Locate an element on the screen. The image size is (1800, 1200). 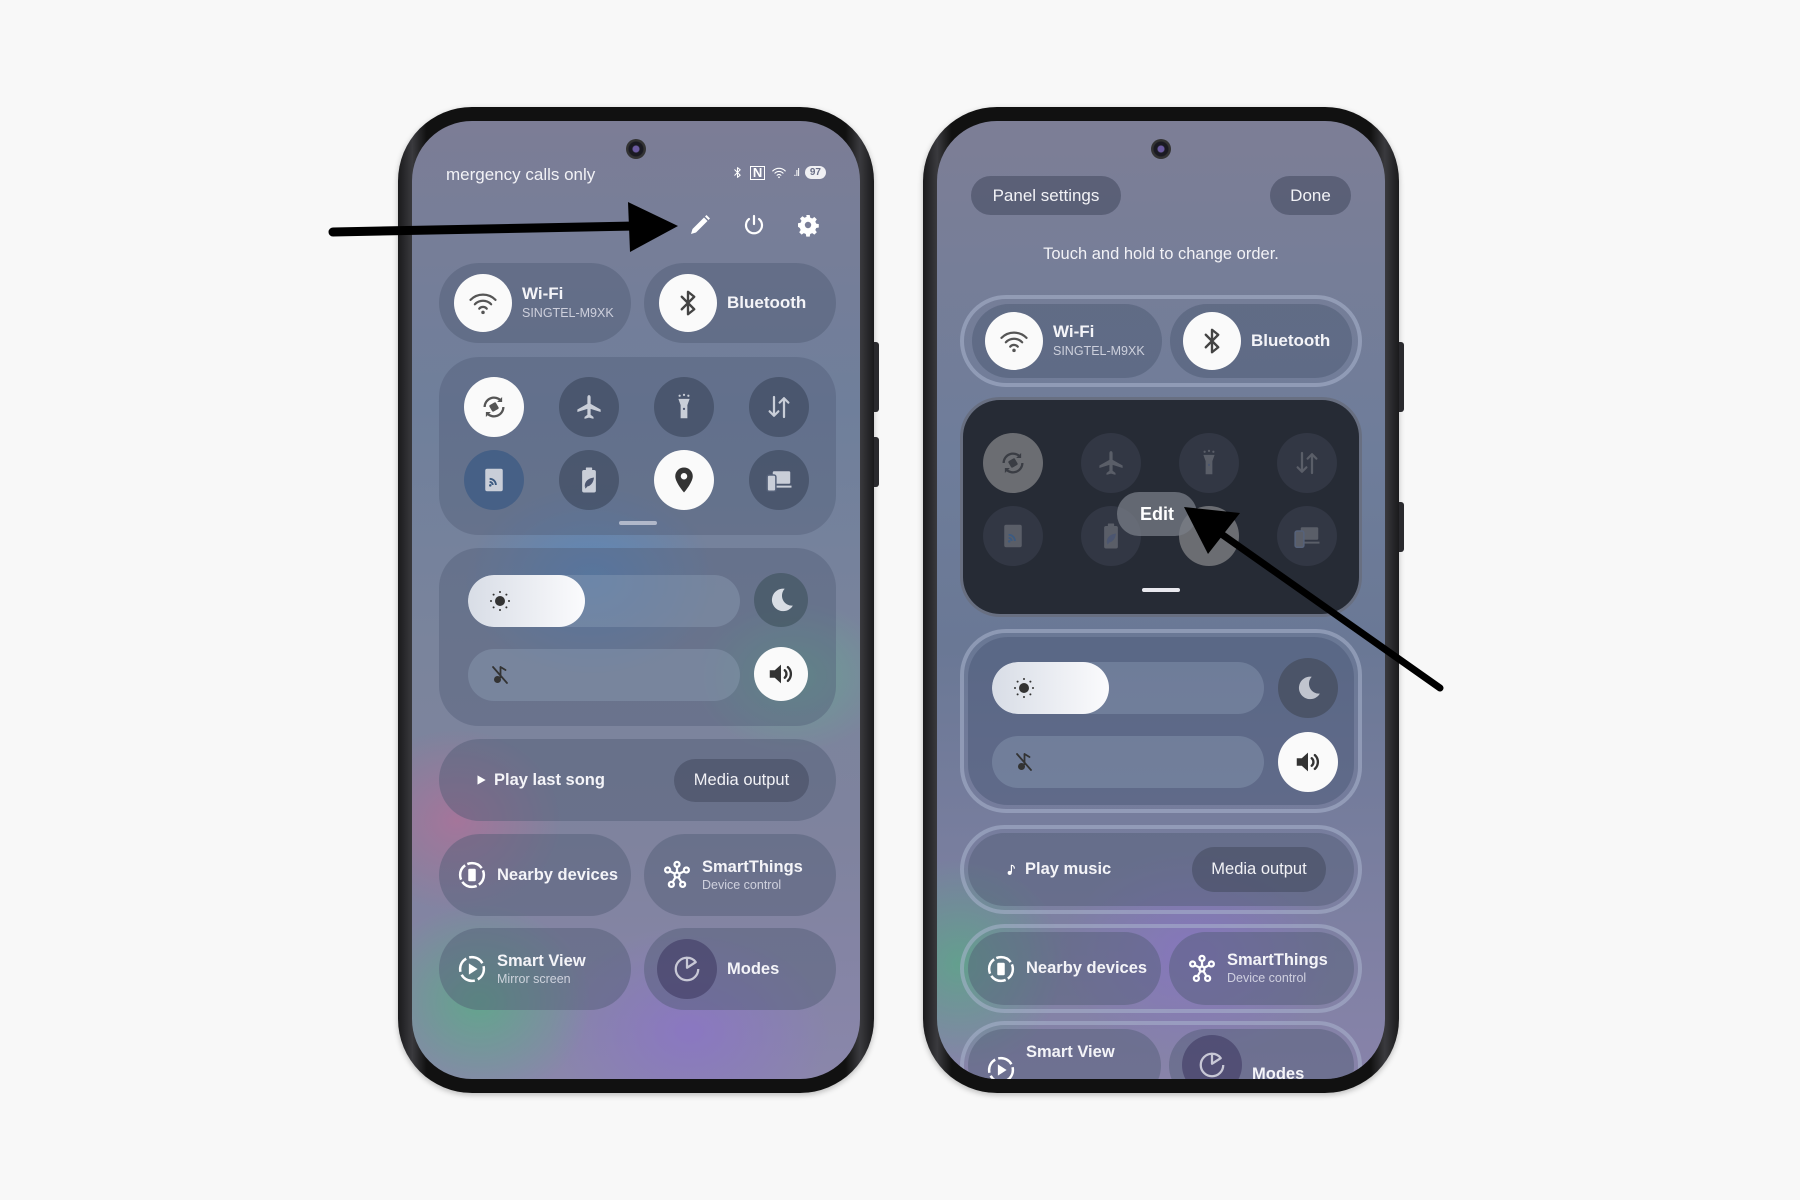
nfc-card-icon is located at coordinates (1013, 536).